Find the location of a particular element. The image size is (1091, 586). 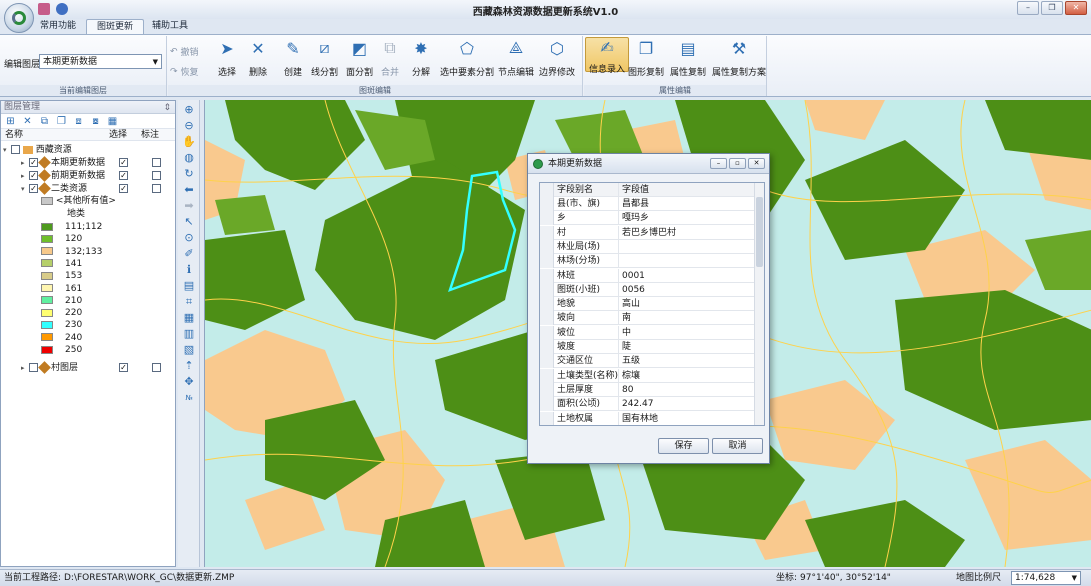

grid-scrollbar is located at coordinates (759, 304).